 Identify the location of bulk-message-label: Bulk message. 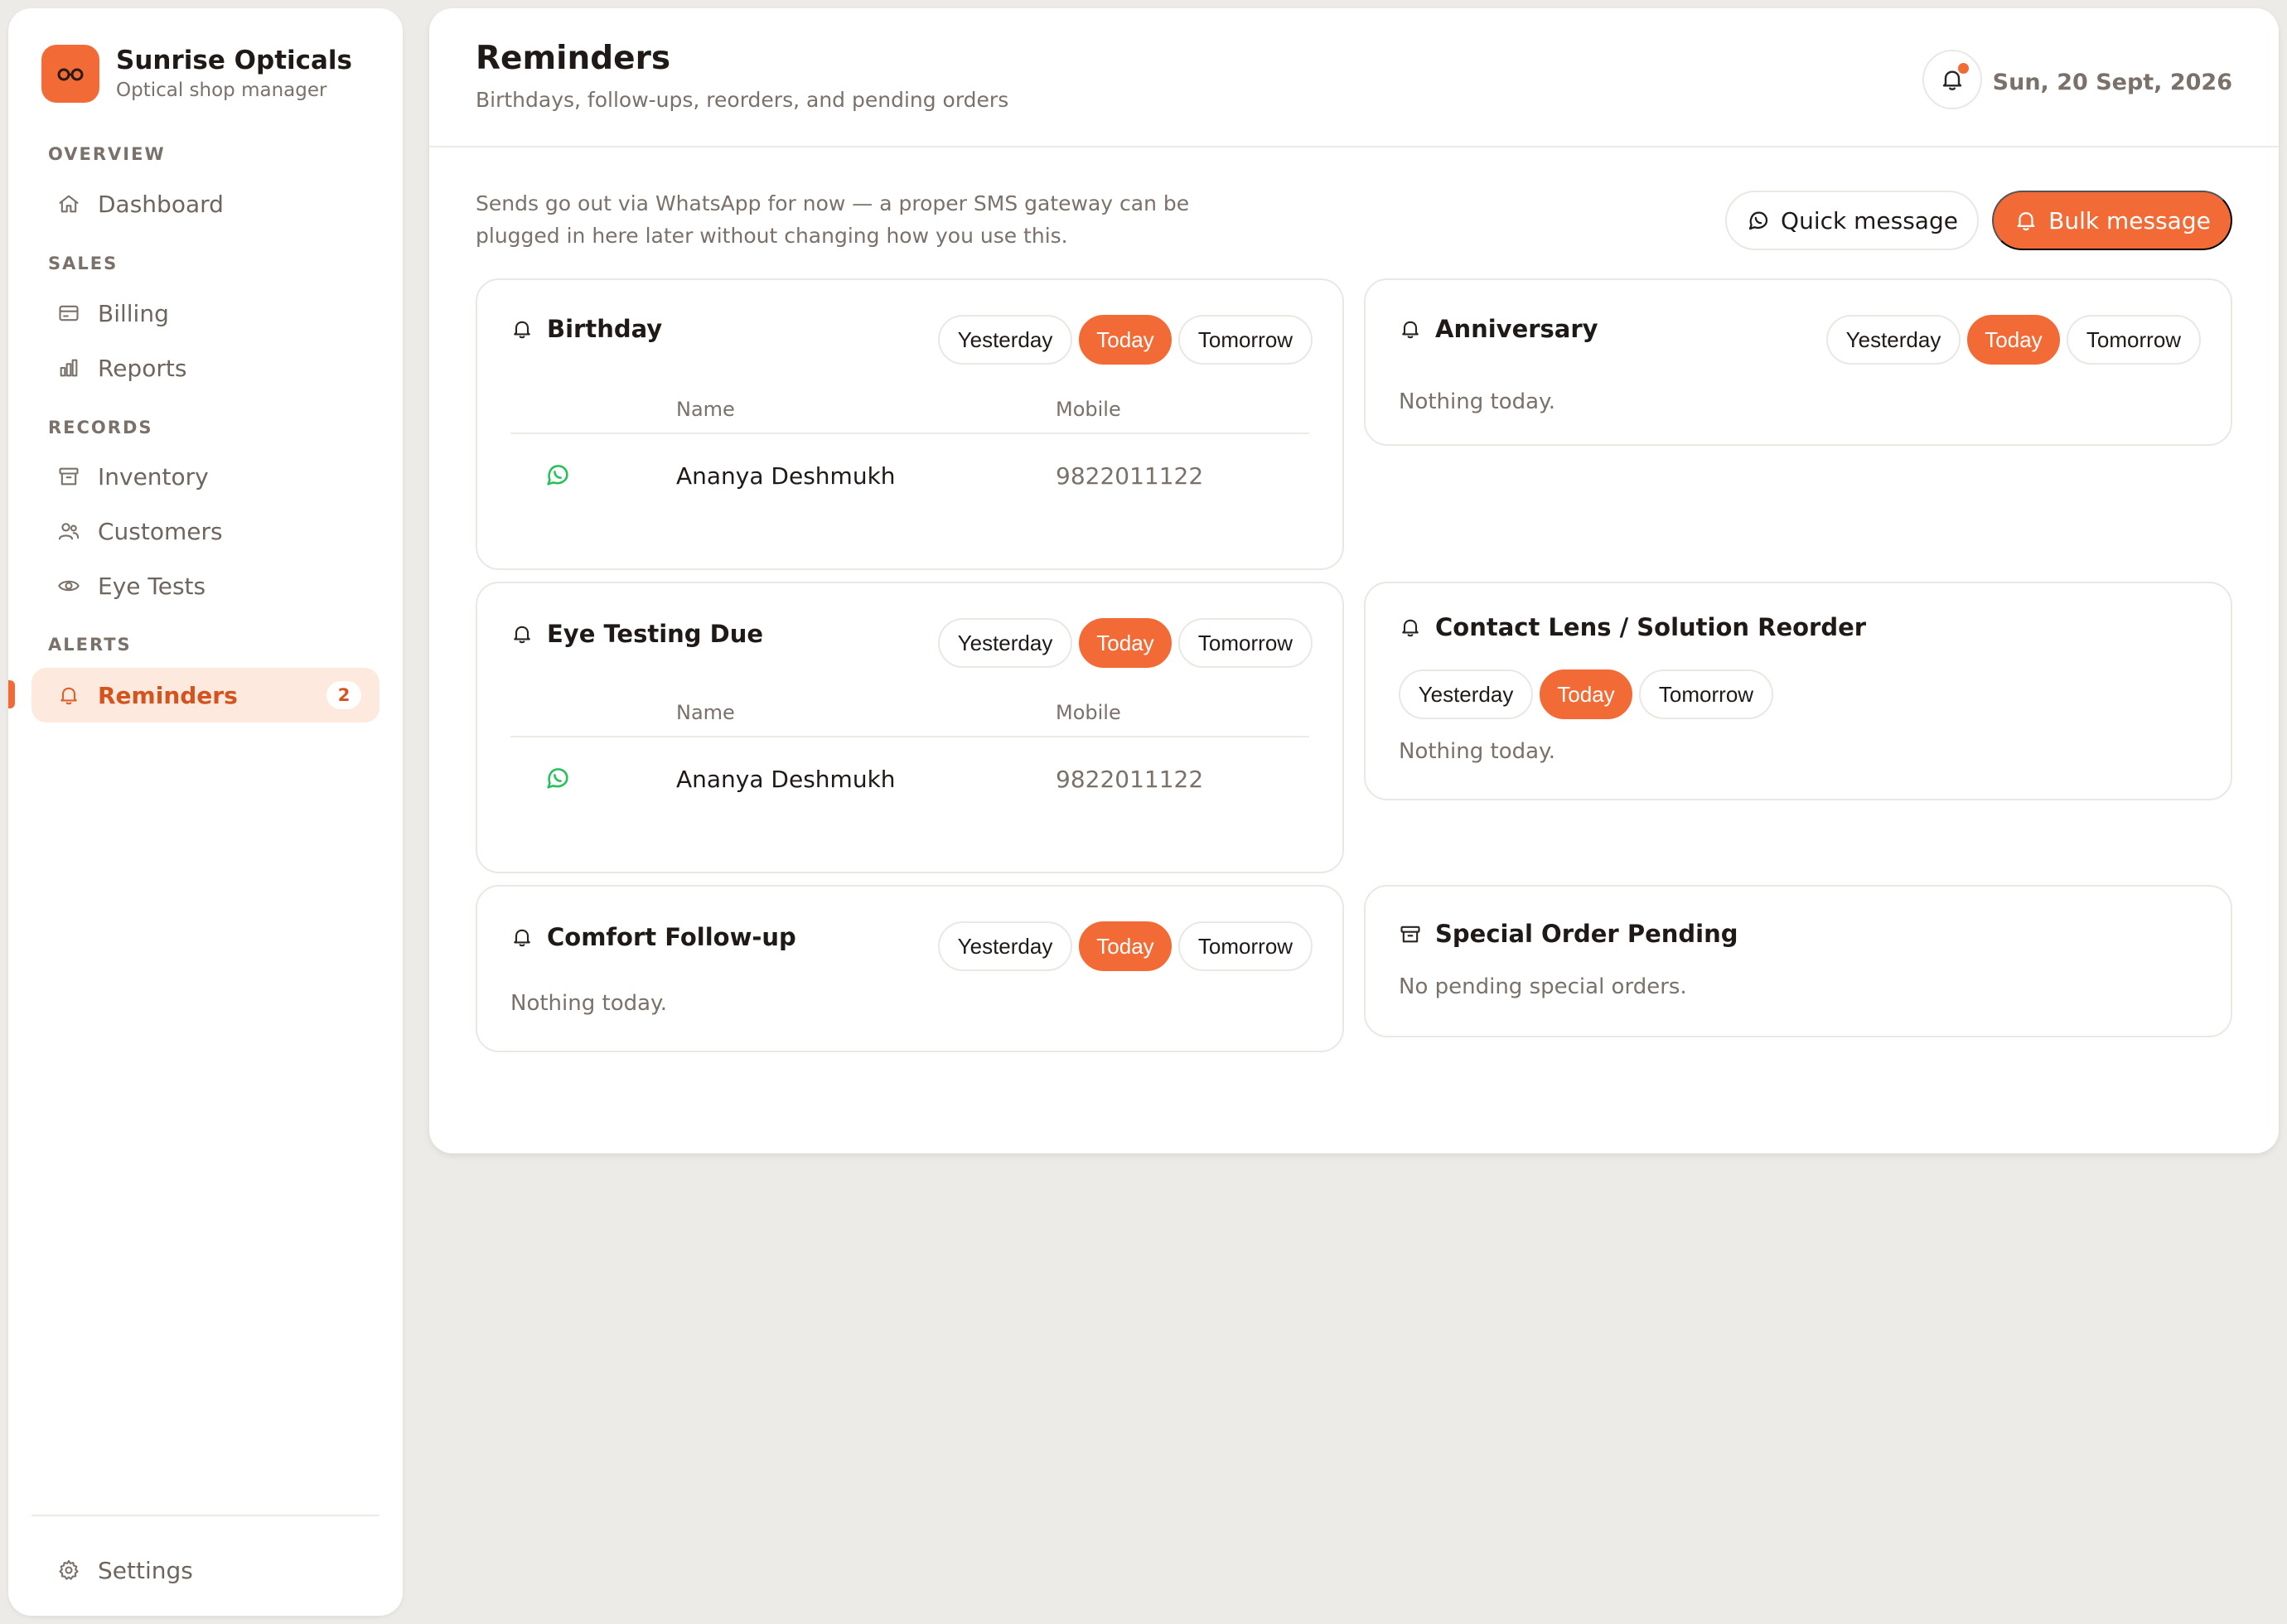
(2129, 220).